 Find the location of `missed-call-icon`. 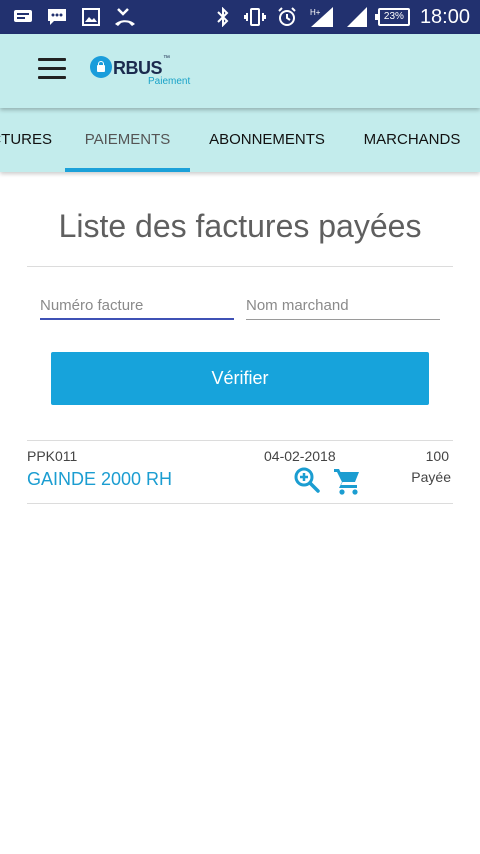

missed-call-icon is located at coordinates (125, 17).